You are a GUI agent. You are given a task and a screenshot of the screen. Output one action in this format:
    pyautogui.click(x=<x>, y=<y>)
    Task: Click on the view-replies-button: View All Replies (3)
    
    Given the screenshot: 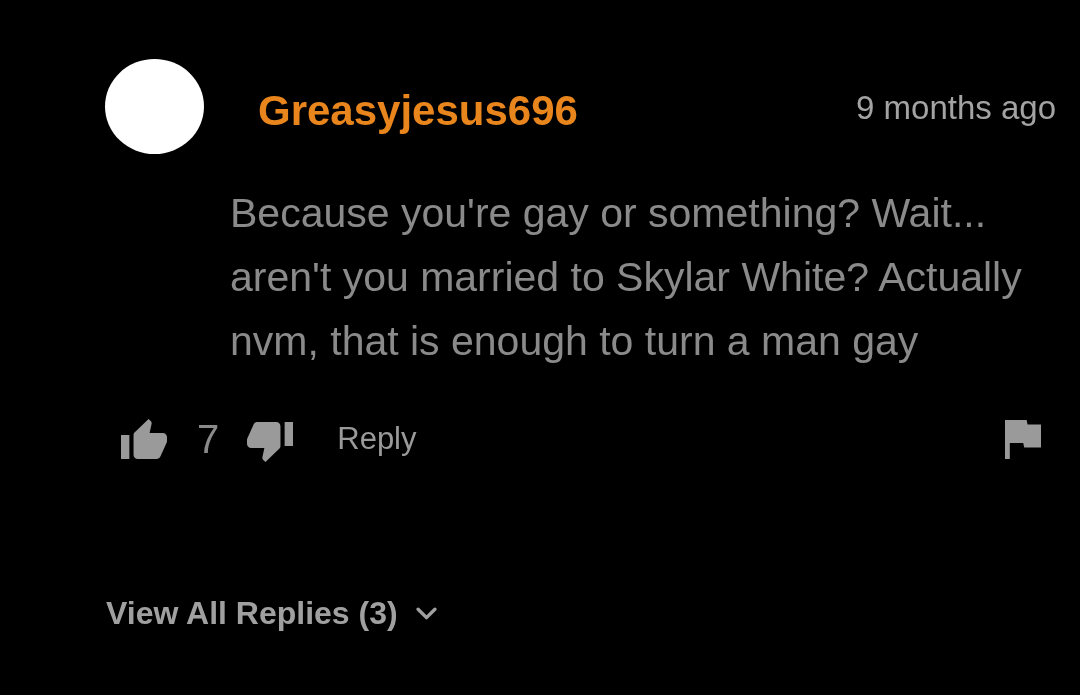 What is the action you would take?
    pyautogui.click(x=271, y=613)
    